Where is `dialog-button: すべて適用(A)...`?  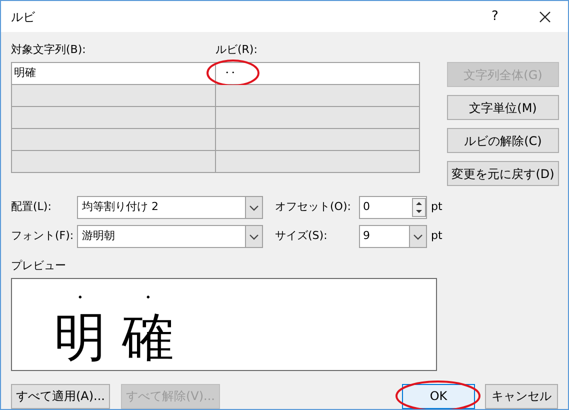 dialog-button: すべて適用(A)... is located at coordinates (60, 396).